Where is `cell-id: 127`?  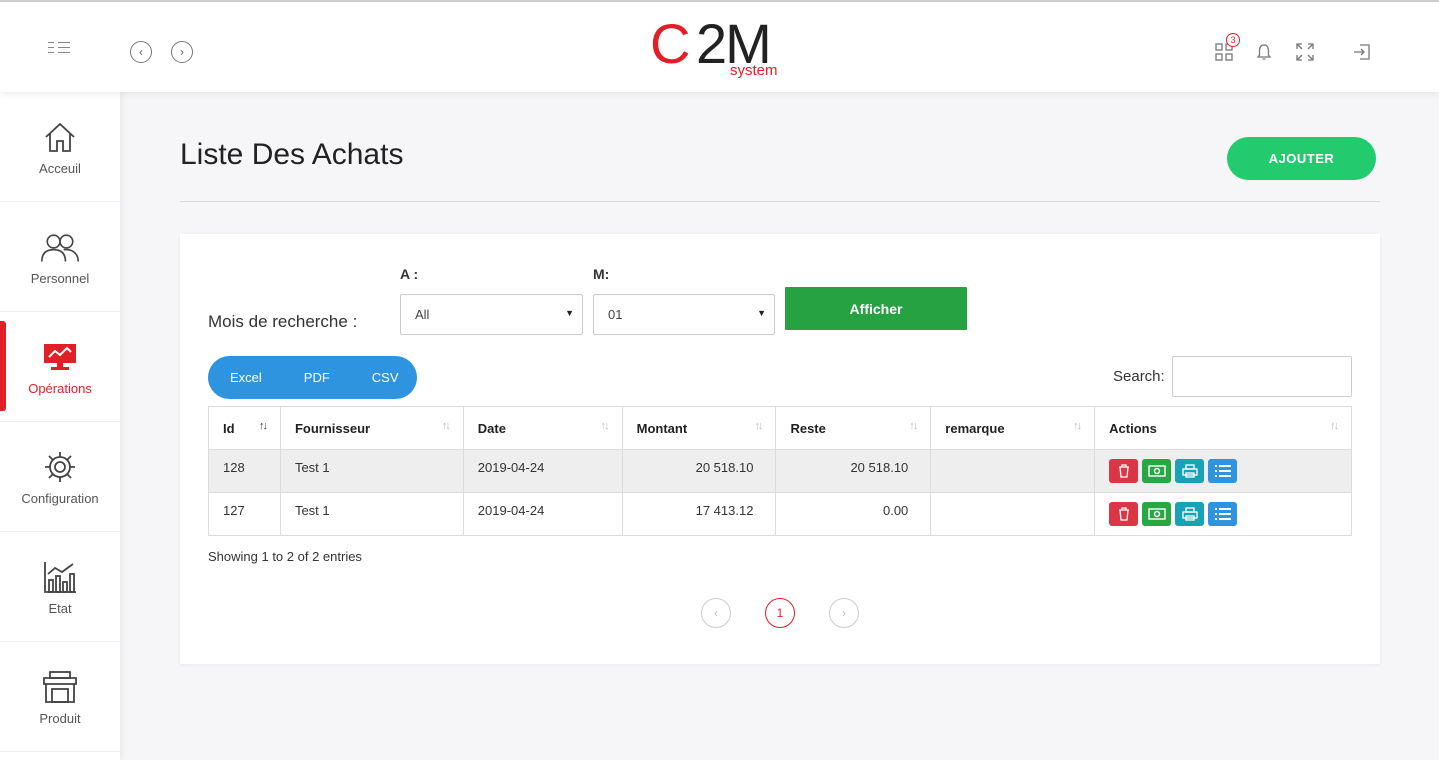 cell-id: 127 is located at coordinates (244, 514).